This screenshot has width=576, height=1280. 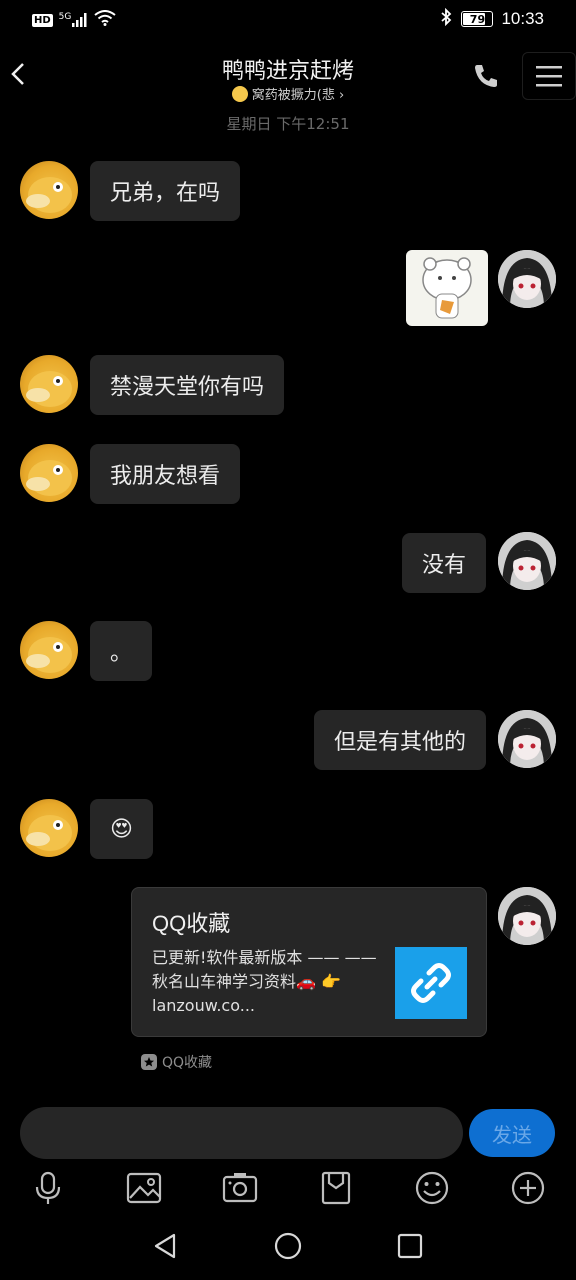 What do you see at coordinates (187, 385) in the screenshot?
I see `message-bubble: 禁漫天堂你有吗` at bounding box center [187, 385].